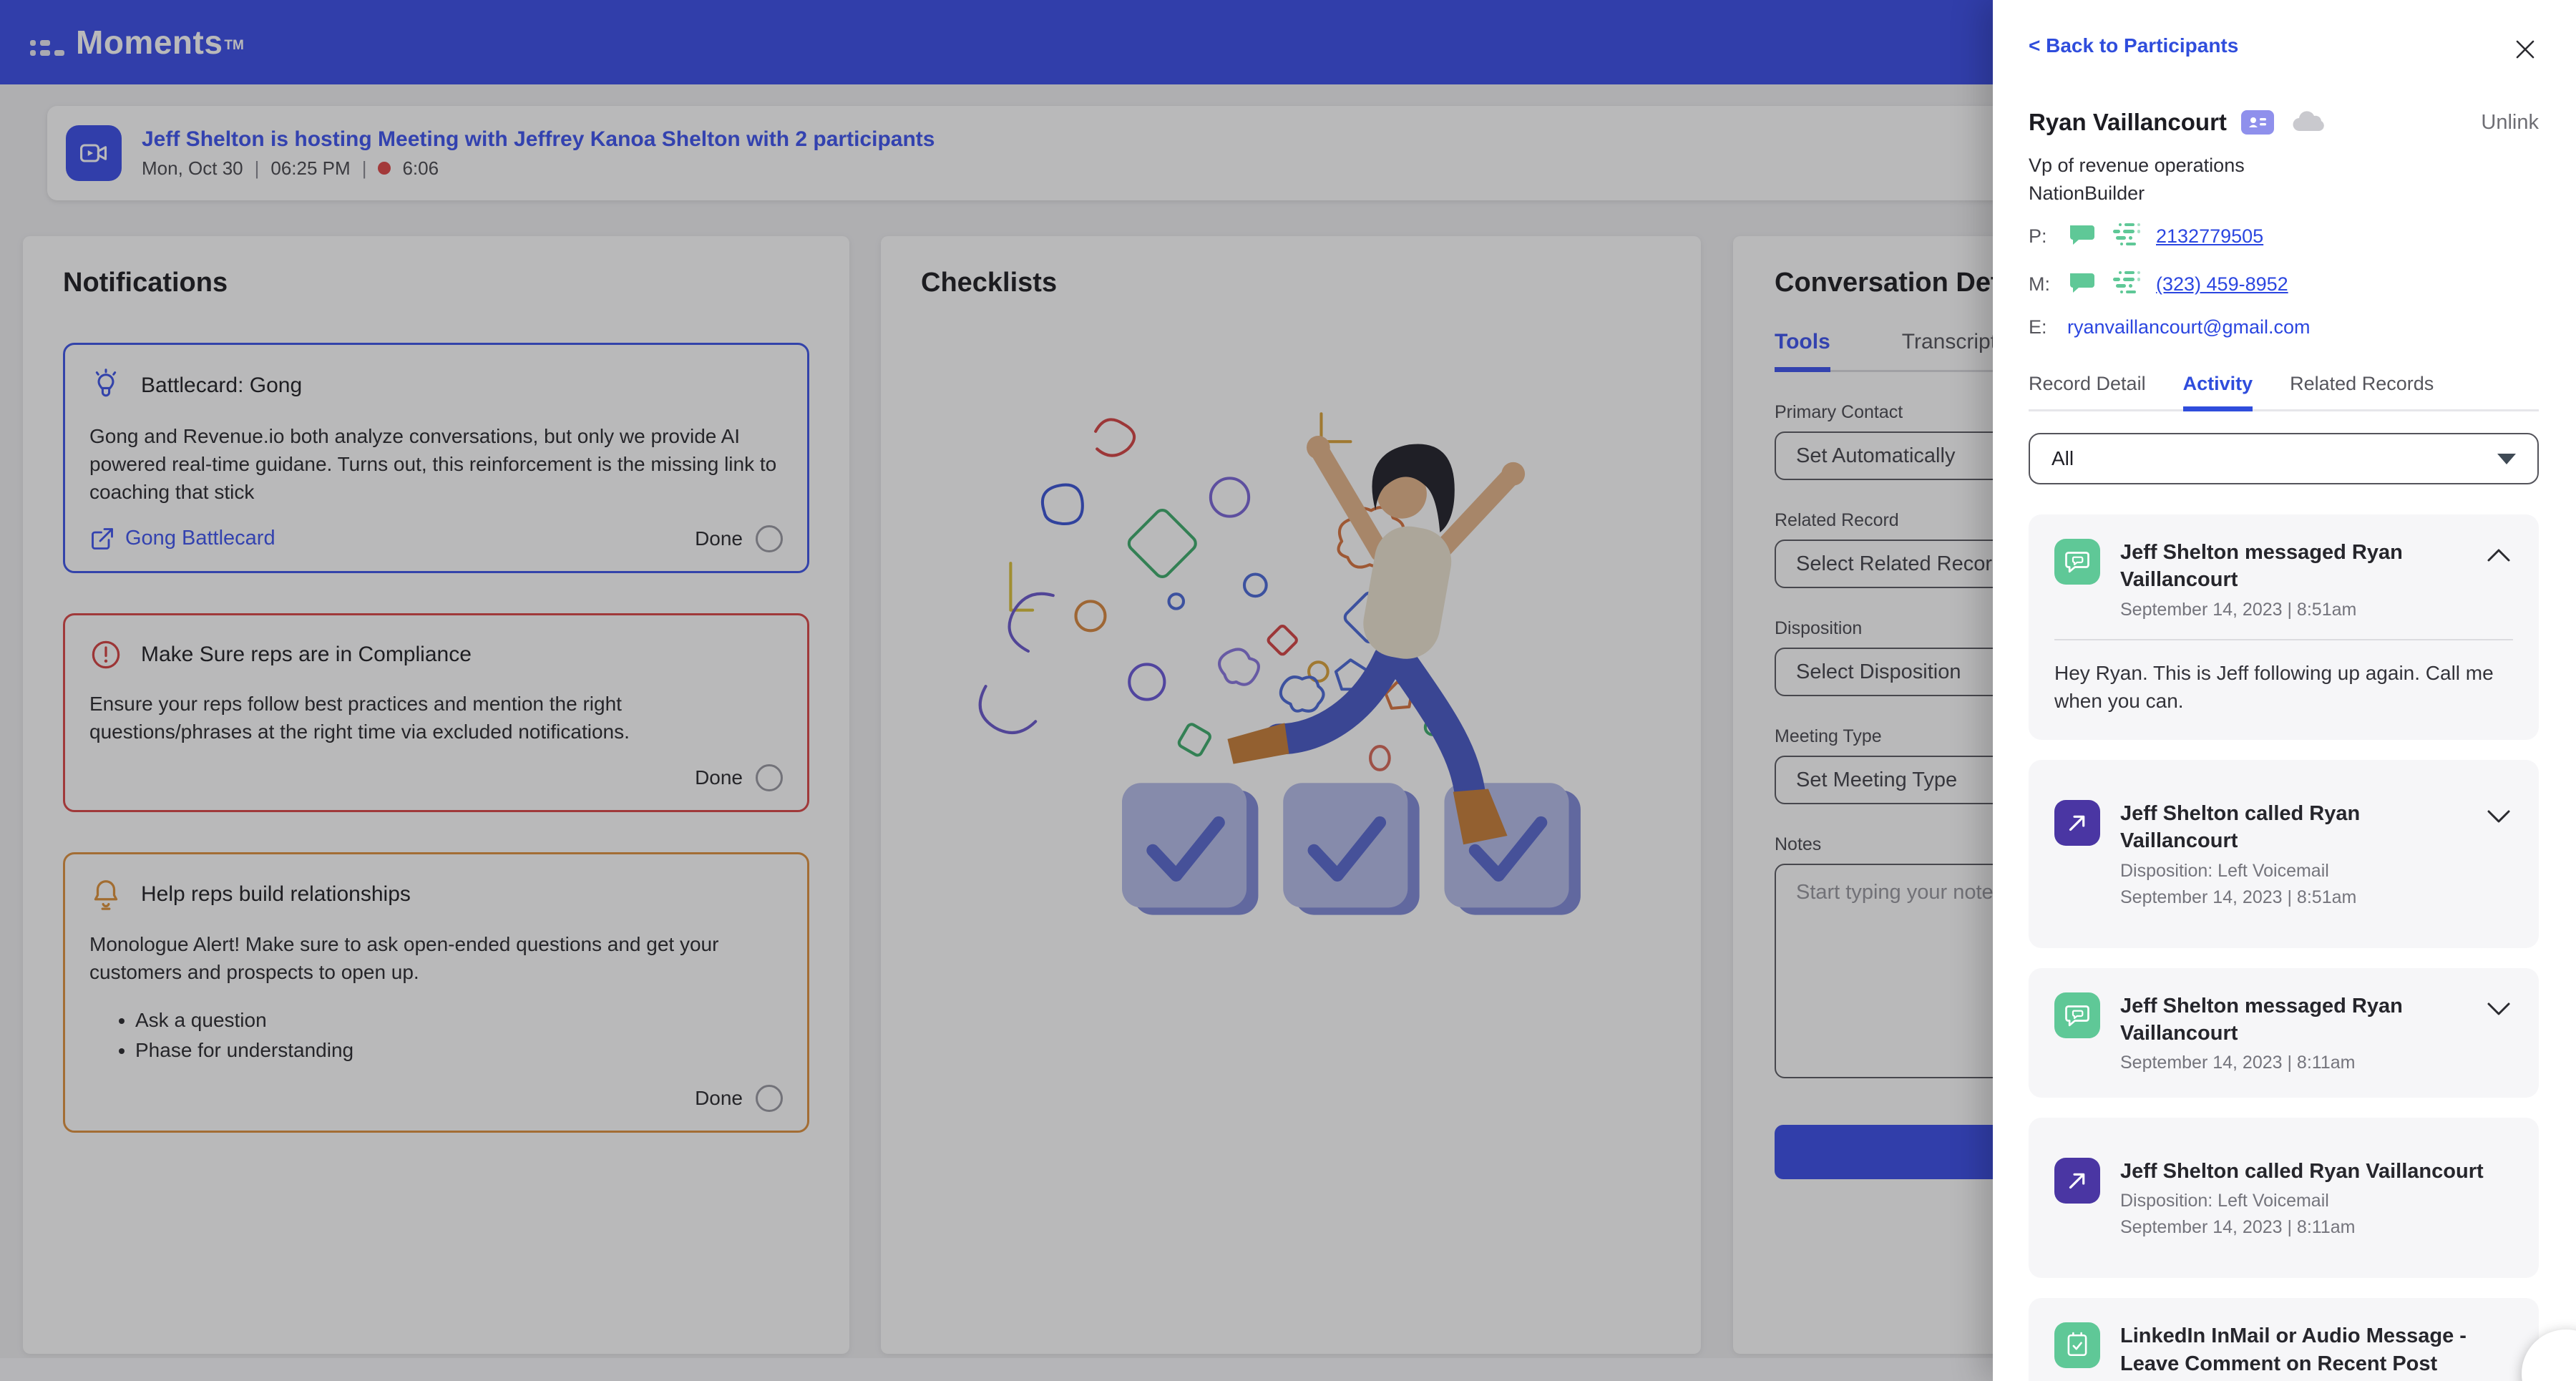 Image resolution: width=2576 pixels, height=1381 pixels. What do you see at coordinates (2128, 122) in the screenshot?
I see `contact-name: Ryan Vaillancourt` at bounding box center [2128, 122].